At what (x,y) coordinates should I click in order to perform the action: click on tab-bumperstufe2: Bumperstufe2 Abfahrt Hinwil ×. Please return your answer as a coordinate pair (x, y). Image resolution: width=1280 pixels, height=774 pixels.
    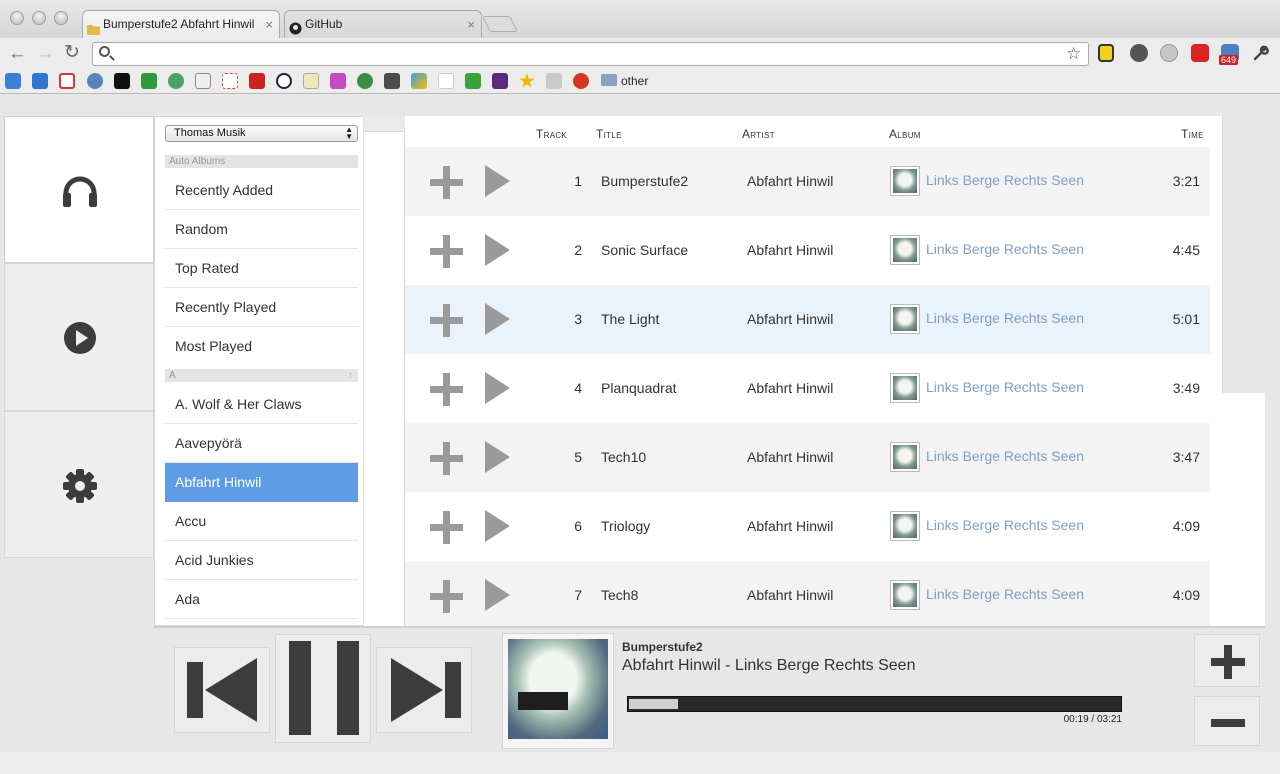
    Looking at the image, I should click on (181, 24).